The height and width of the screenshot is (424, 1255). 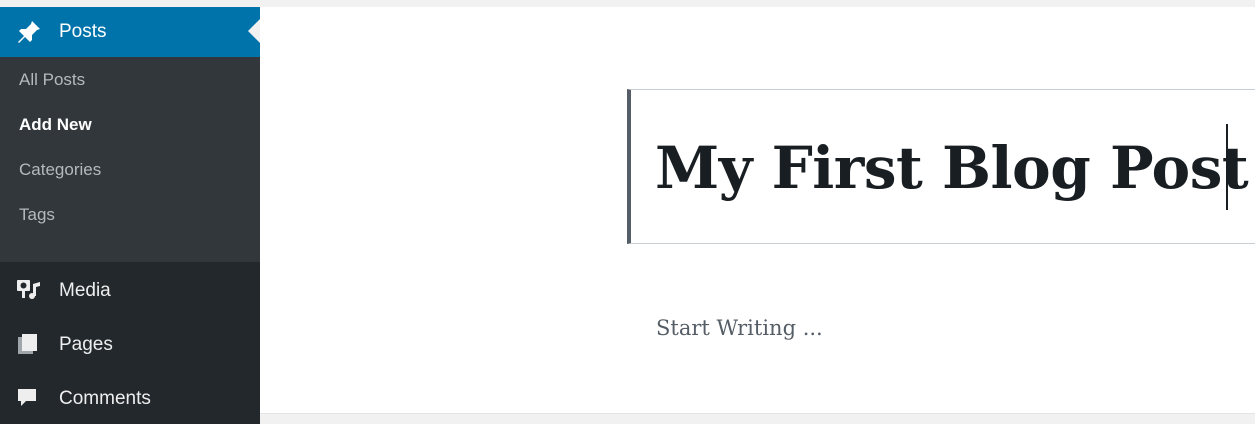 I want to click on media-icon, so click(x=29, y=290).